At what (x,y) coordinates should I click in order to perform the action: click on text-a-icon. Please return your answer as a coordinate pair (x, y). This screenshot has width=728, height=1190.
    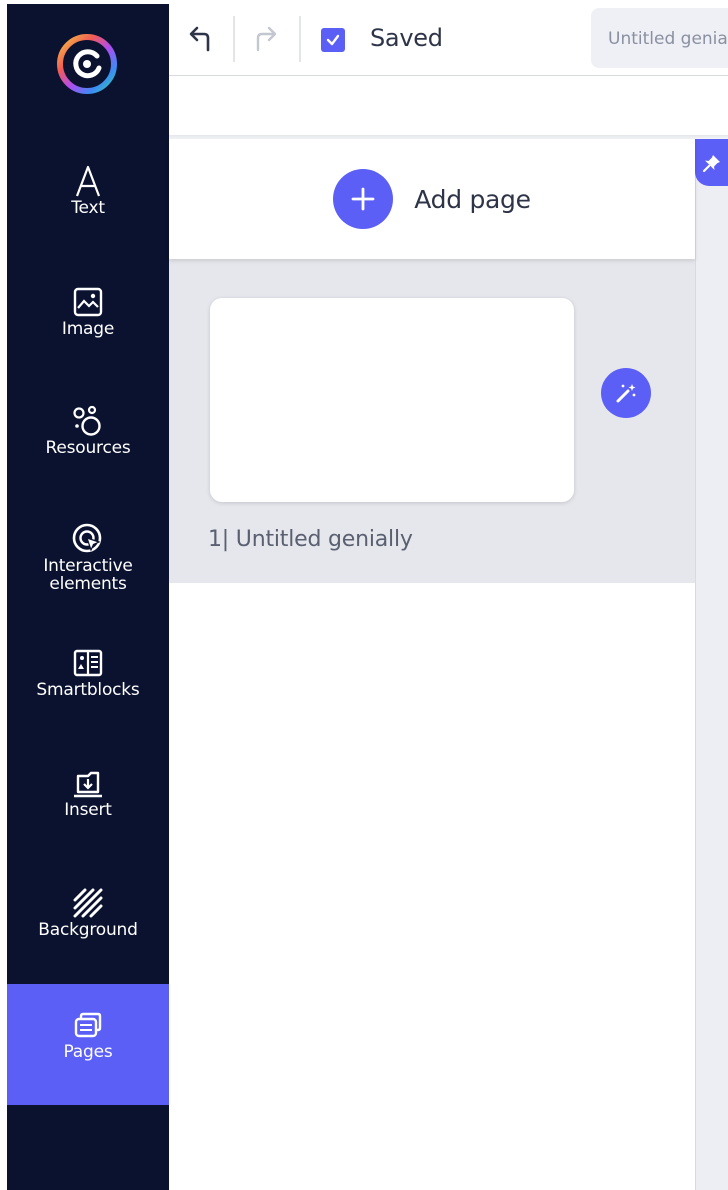
    Looking at the image, I should click on (88, 181).